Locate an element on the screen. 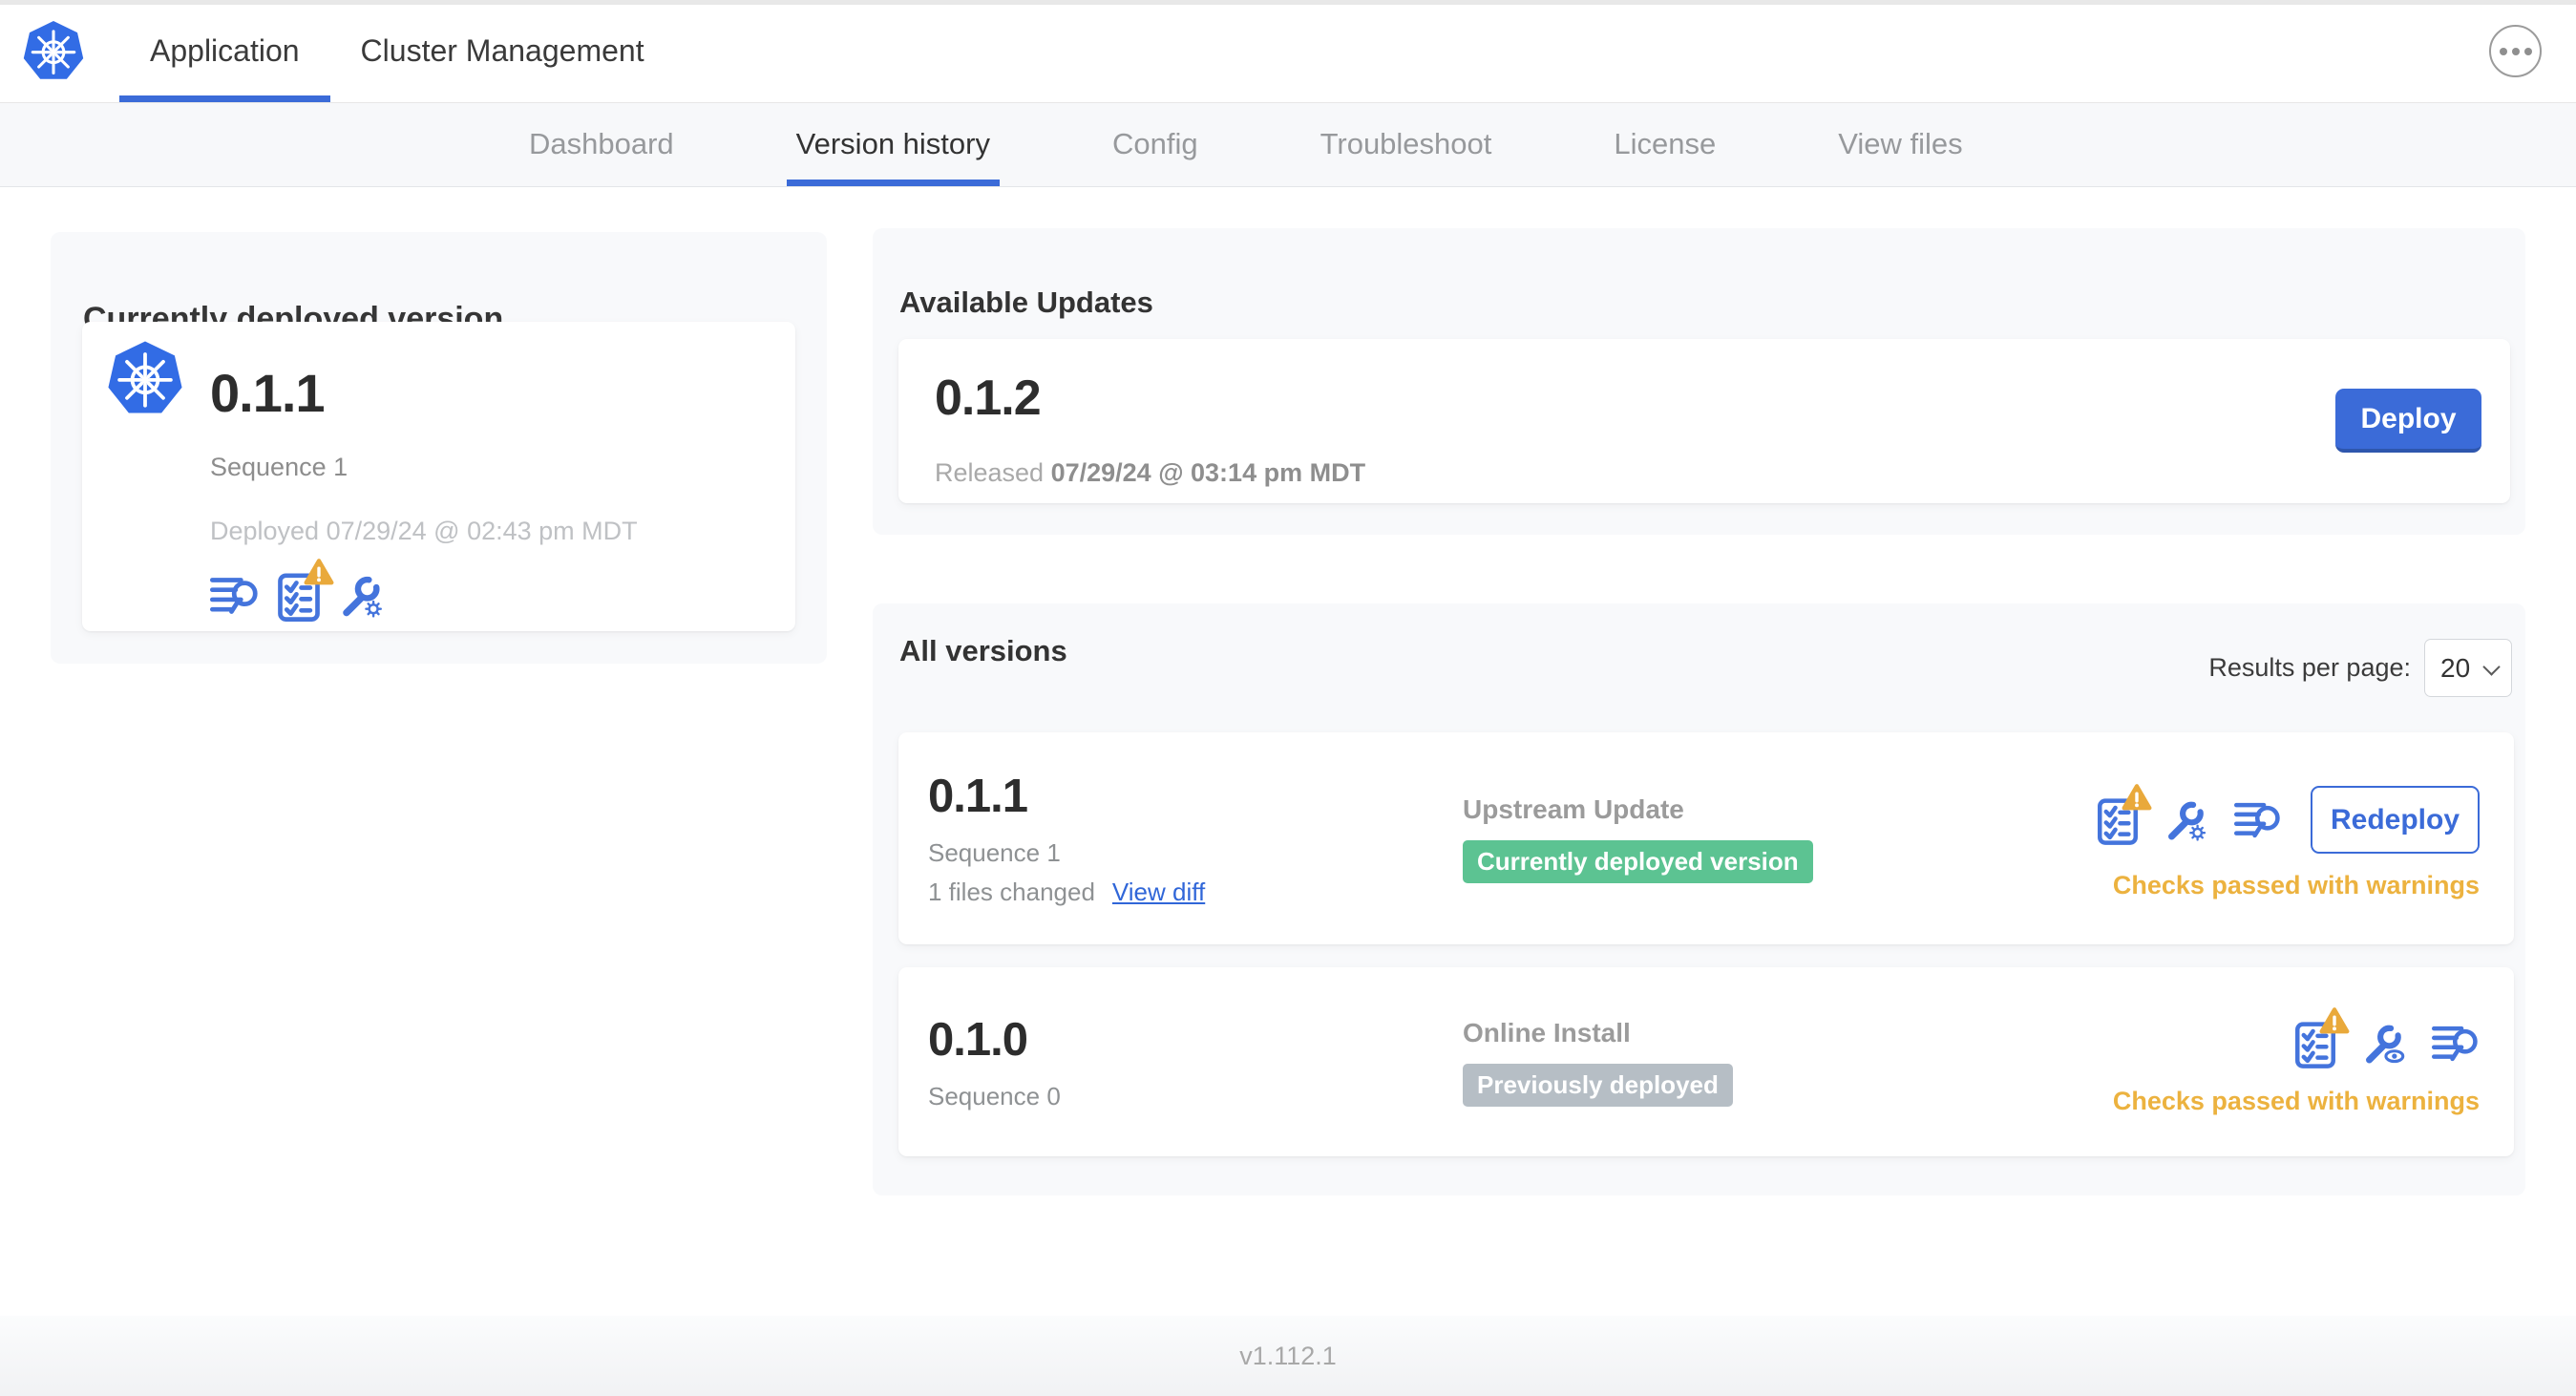  currently-deployed-badge: Currently deployed version is located at coordinates (1638, 861).